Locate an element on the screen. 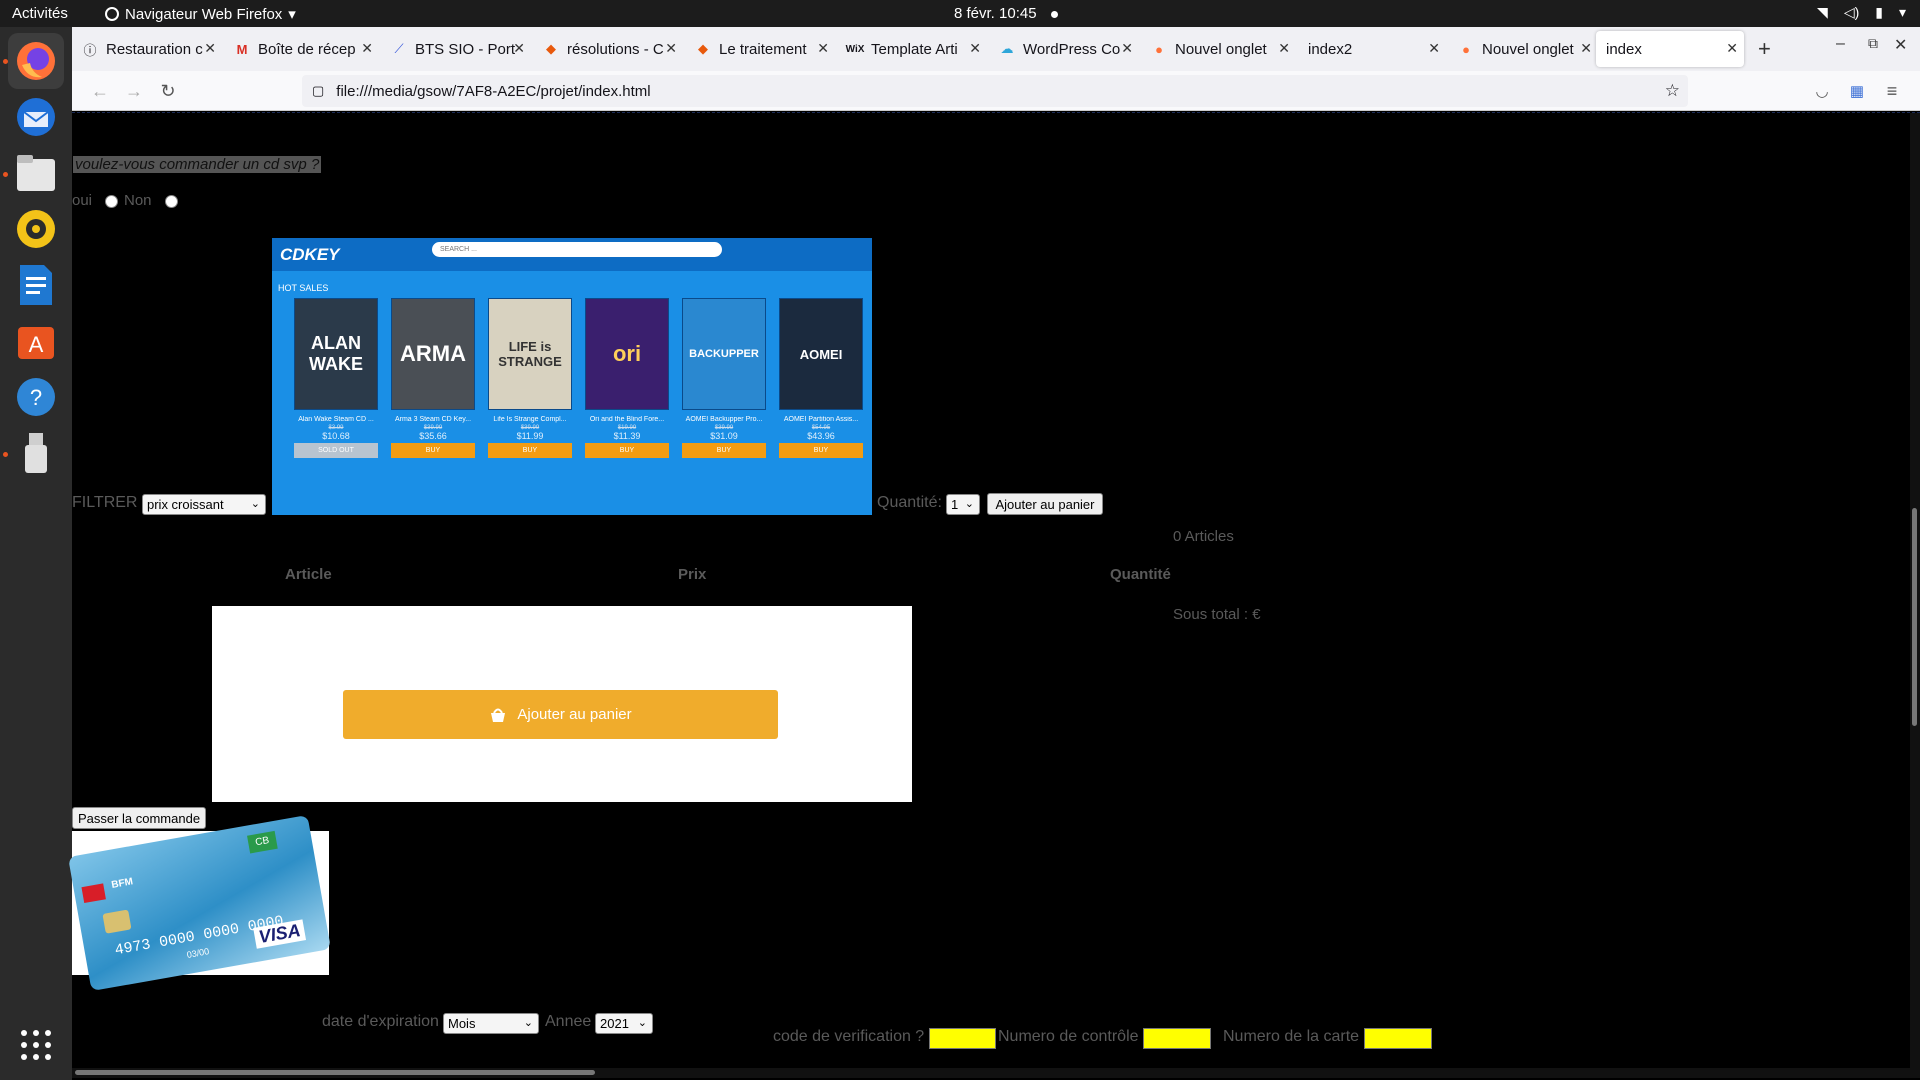 This screenshot has width=1920, height=1080. add-to-cart-button: Ajouter au panier is located at coordinates (1045, 504).